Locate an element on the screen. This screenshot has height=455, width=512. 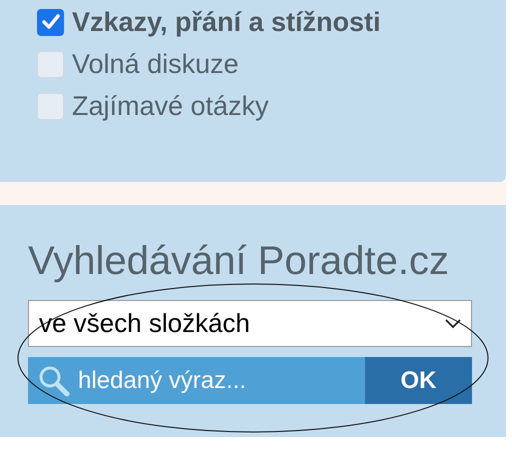
ok-button: OK is located at coordinates (418, 380).